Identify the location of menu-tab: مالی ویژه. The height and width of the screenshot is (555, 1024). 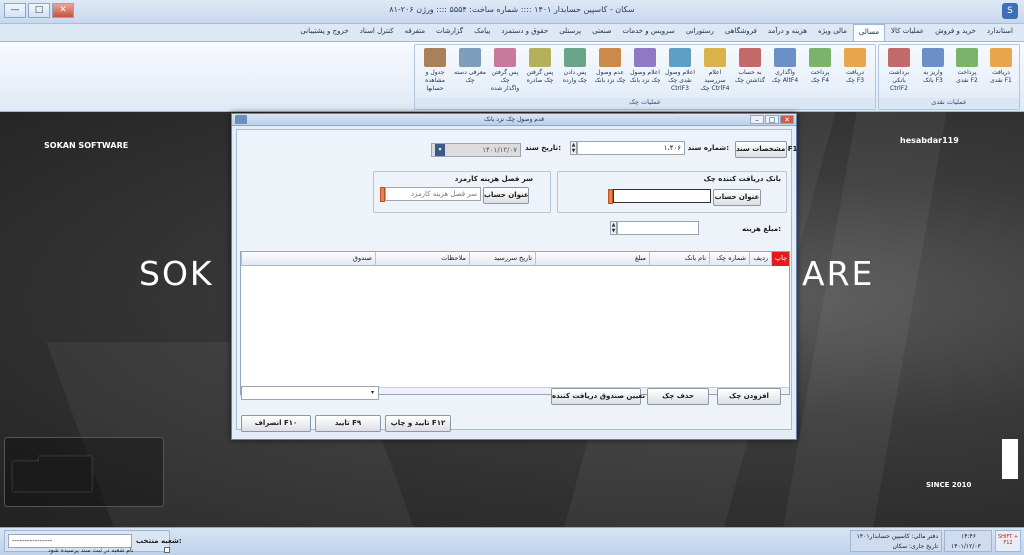
(832, 32).